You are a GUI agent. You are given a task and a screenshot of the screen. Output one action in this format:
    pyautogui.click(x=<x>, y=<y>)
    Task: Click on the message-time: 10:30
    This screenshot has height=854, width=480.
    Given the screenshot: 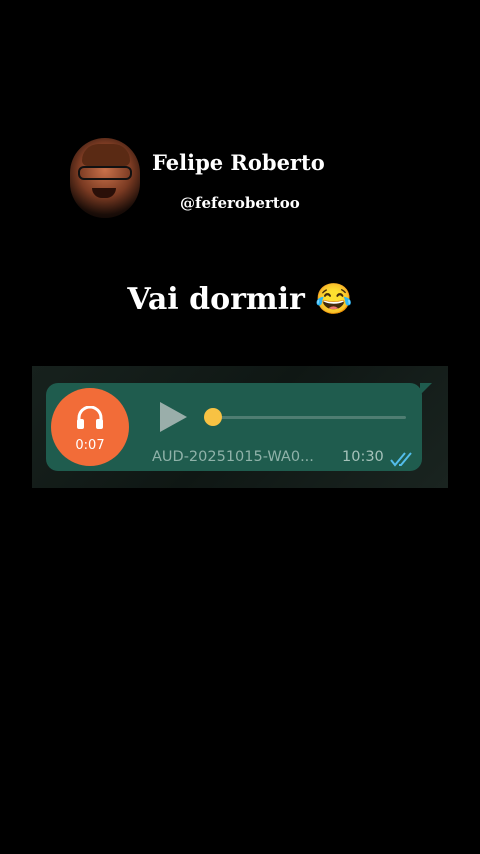 What is the action you would take?
    pyautogui.click(x=363, y=457)
    